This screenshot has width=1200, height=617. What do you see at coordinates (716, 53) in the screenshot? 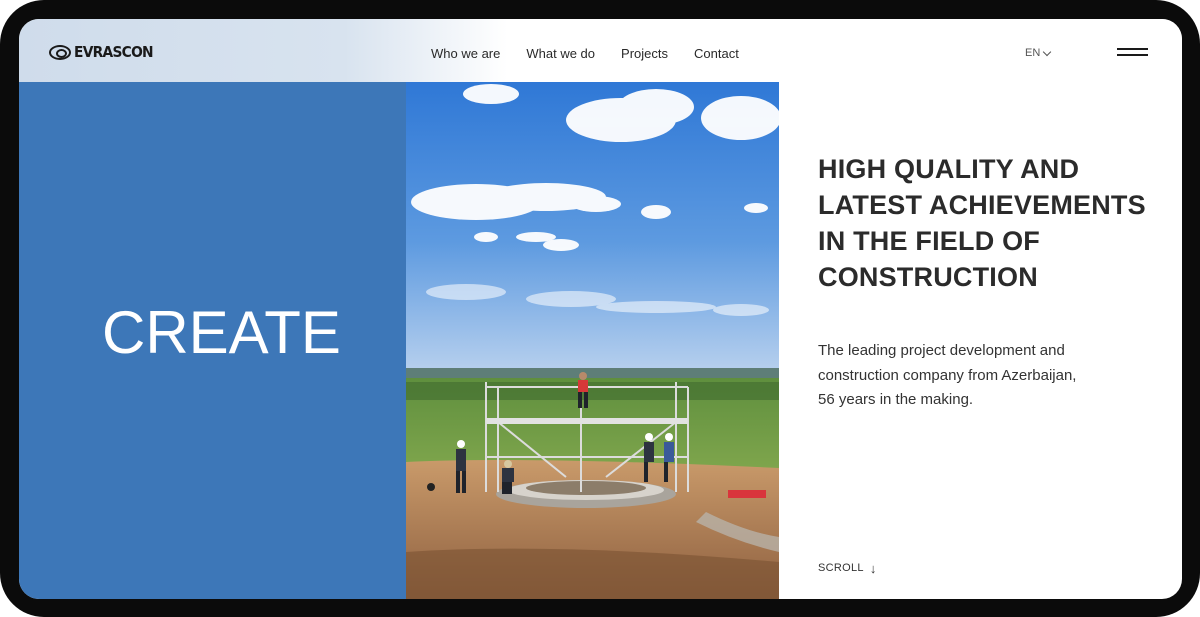
I see `nav-item-contact: Contact` at bounding box center [716, 53].